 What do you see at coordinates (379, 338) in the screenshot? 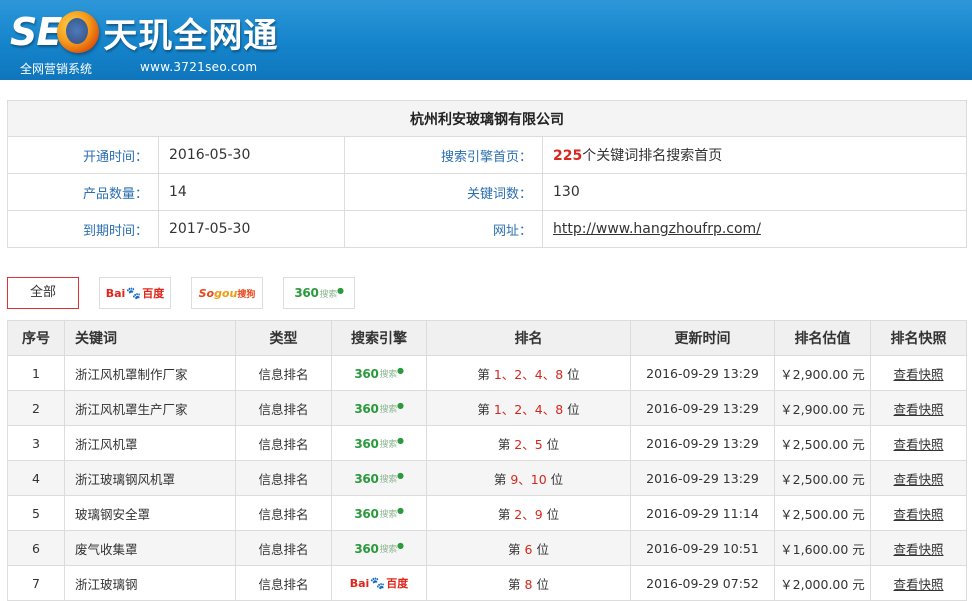
I see `col-engine: 搜索引擎` at bounding box center [379, 338].